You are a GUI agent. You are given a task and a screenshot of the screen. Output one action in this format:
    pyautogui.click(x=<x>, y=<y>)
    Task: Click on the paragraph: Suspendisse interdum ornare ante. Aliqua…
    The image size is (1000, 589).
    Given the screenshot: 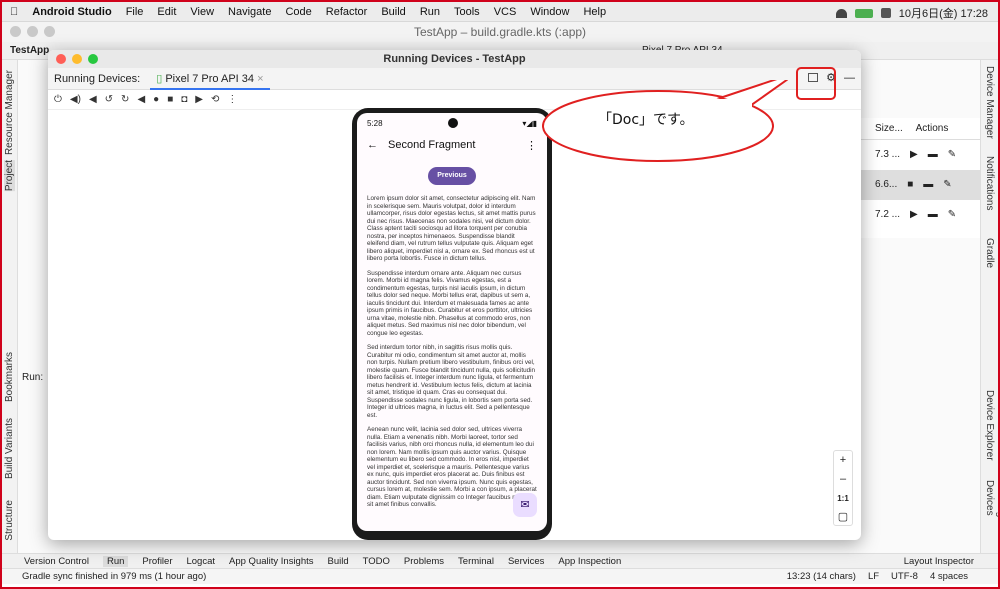 What is the action you would take?
    pyautogui.click(x=450, y=303)
    